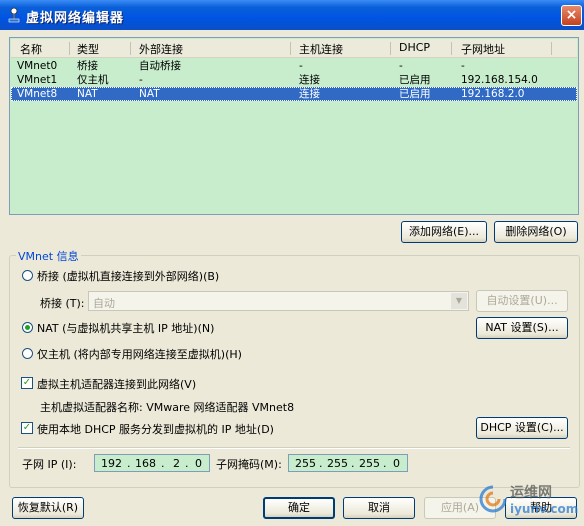 The image size is (584, 526). Describe the element at coordinates (161, 49) in the screenshot. I see `col-header-external: 外部连接` at that location.